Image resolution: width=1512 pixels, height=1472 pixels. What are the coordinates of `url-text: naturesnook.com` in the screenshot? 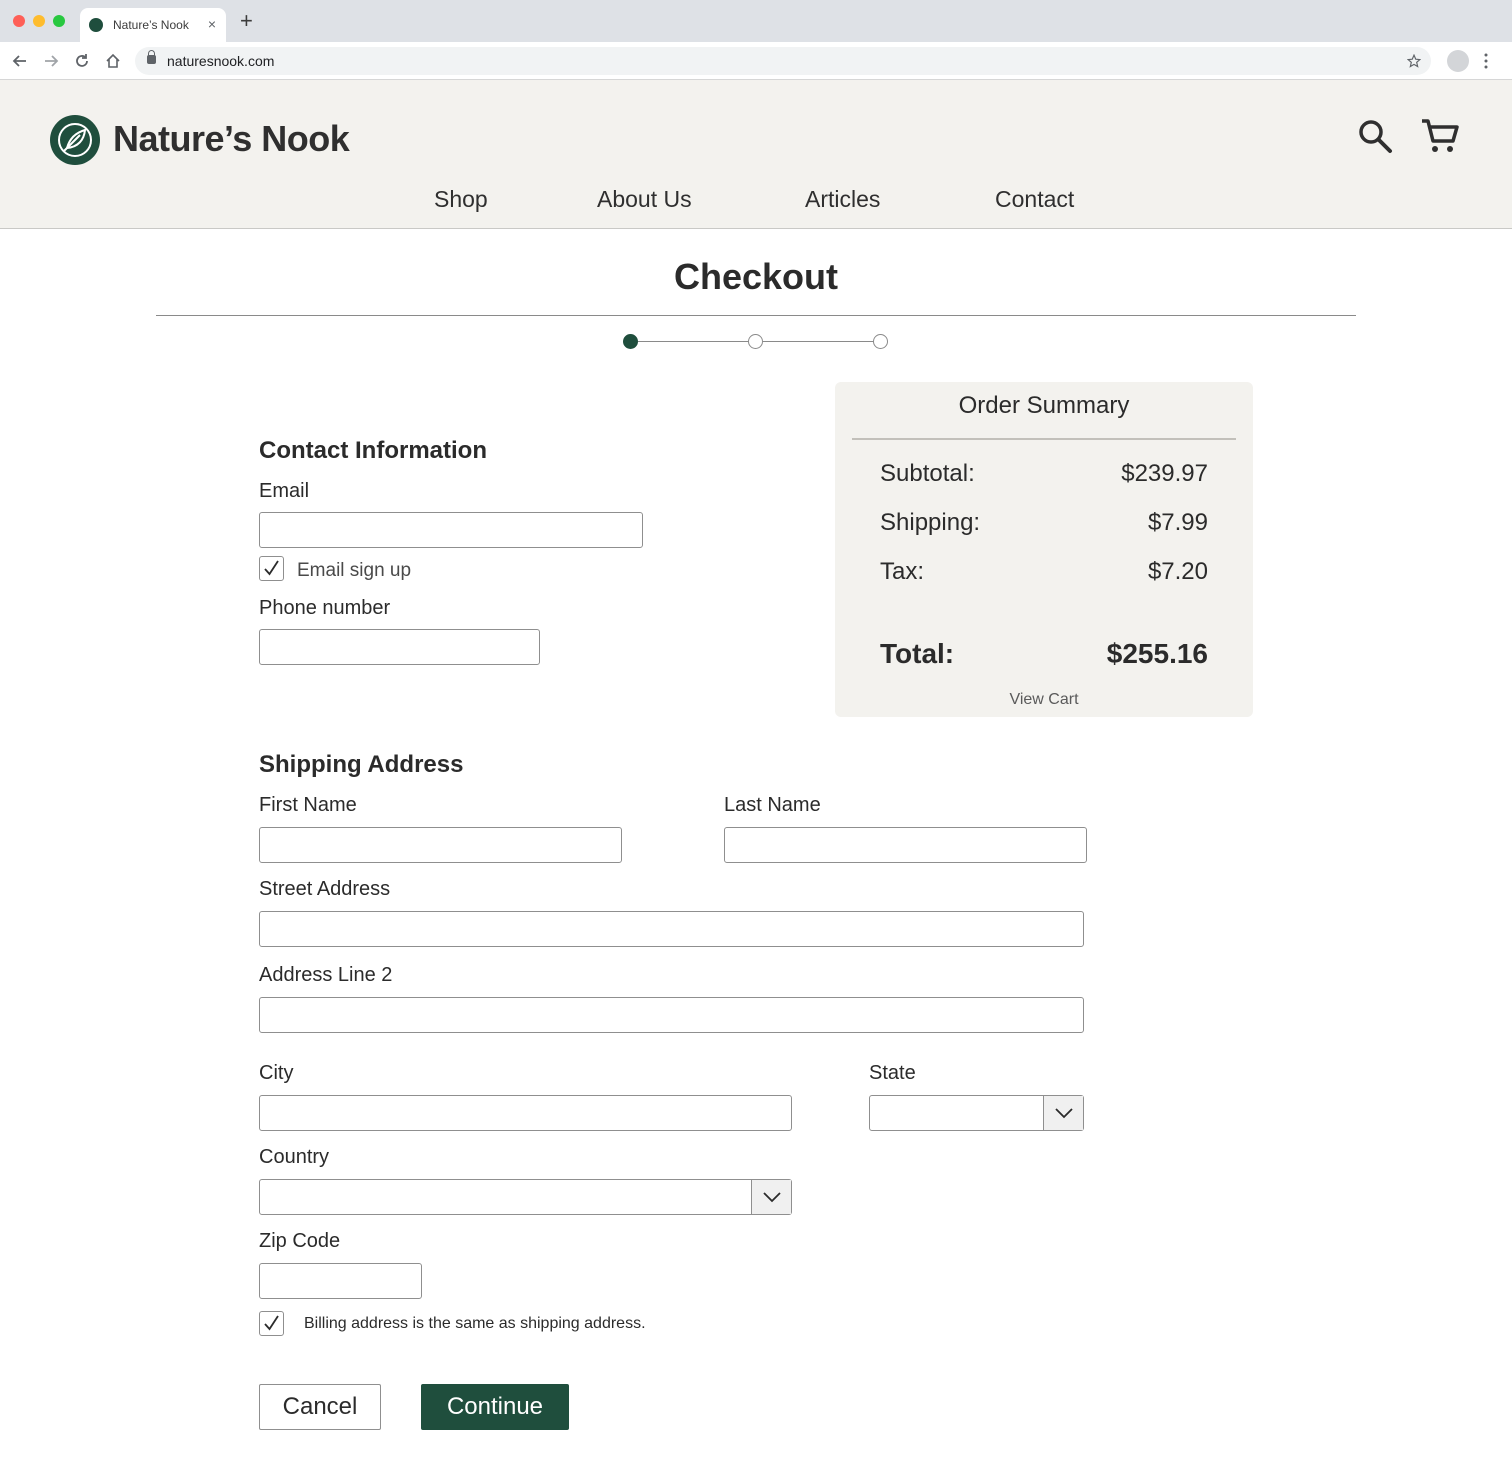 It's located at (221, 61).